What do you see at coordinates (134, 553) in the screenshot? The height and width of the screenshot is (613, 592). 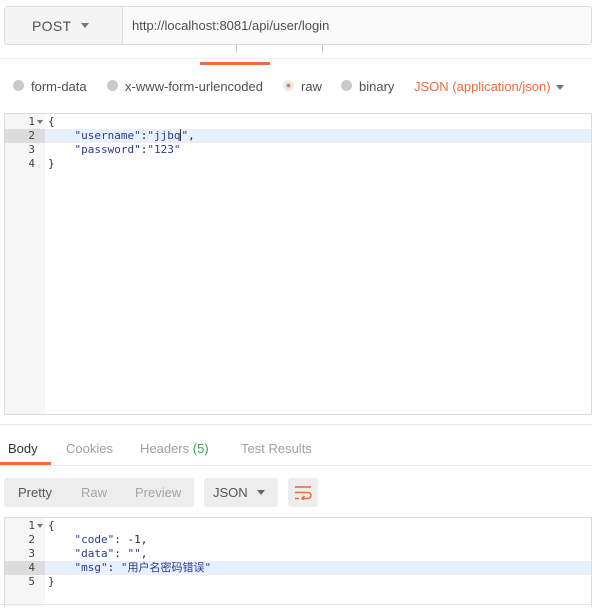 I see `json-value: ""` at bounding box center [134, 553].